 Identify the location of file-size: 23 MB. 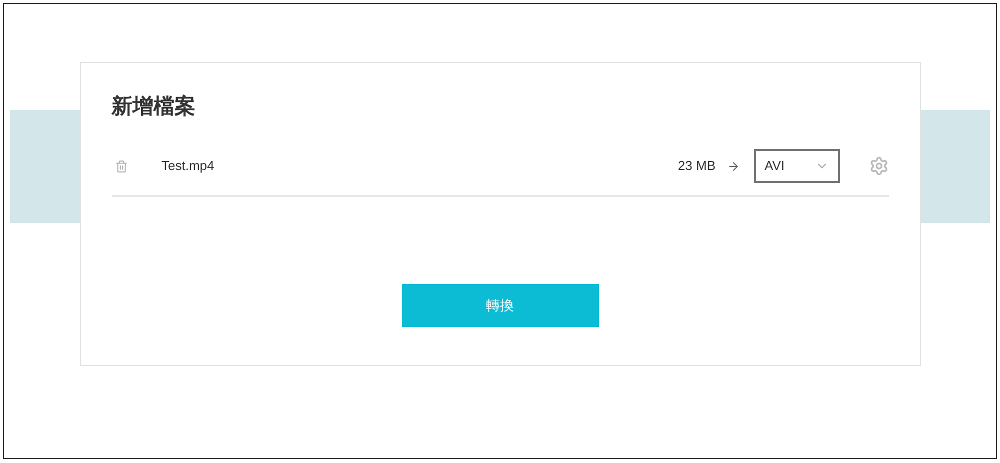
(697, 166).